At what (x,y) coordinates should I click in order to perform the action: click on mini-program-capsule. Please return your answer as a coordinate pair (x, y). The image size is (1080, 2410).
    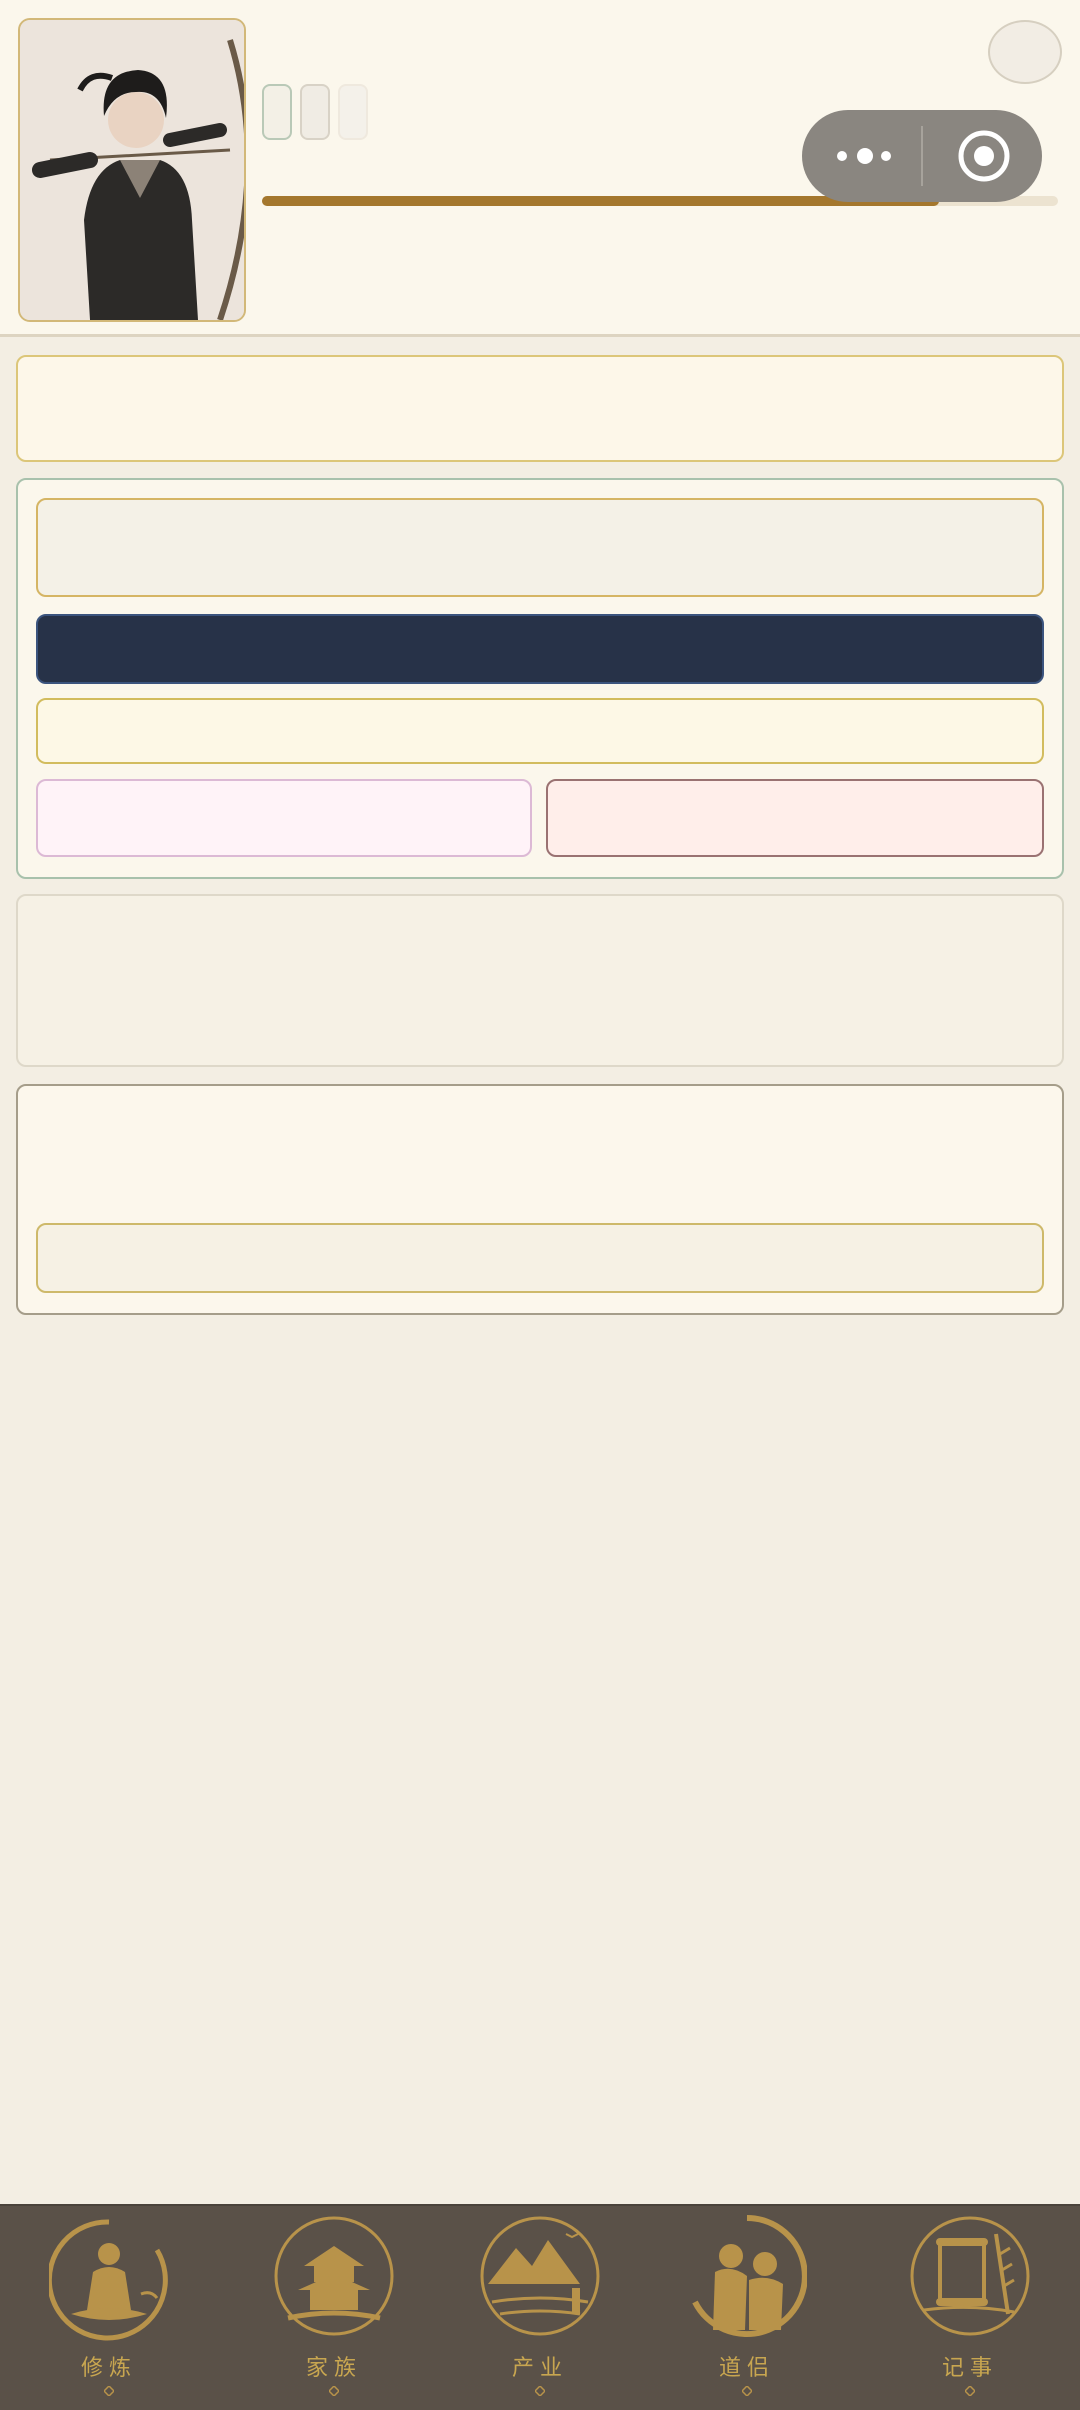
    Looking at the image, I should click on (922, 156).